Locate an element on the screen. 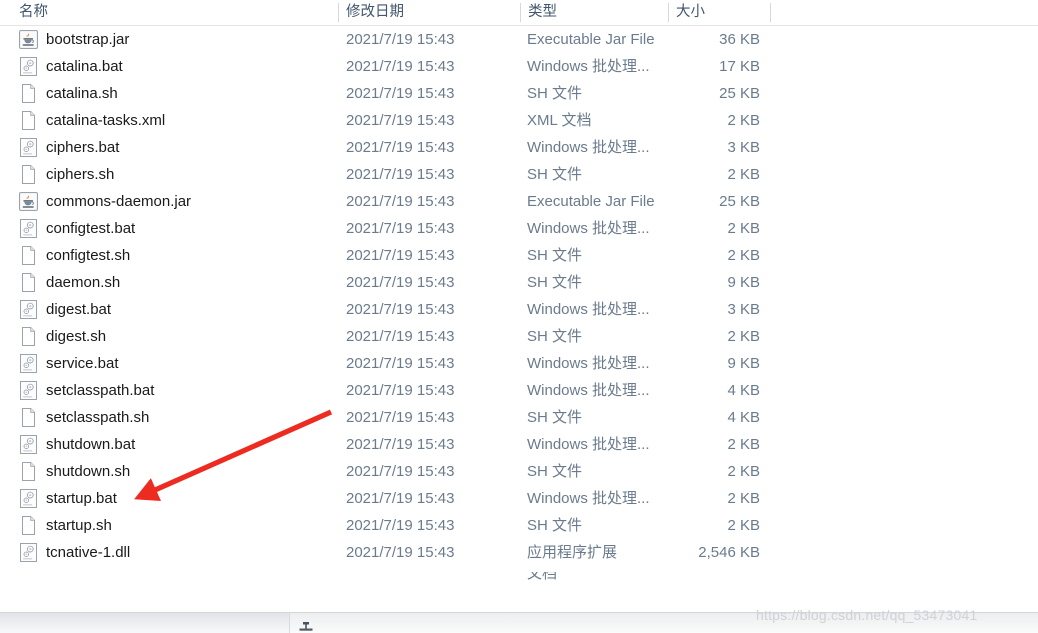 This screenshot has height=633, width=1038. file-name: ciphers.bat is located at coordinates (186, 147).